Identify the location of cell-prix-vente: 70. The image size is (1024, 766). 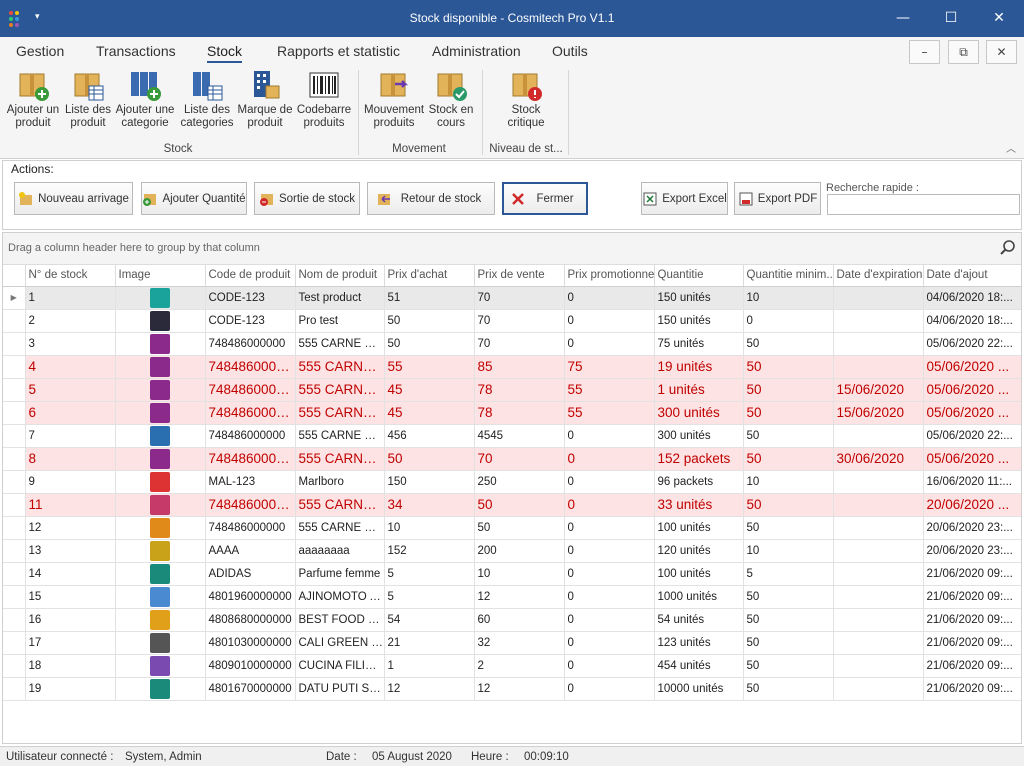
(519, 459).